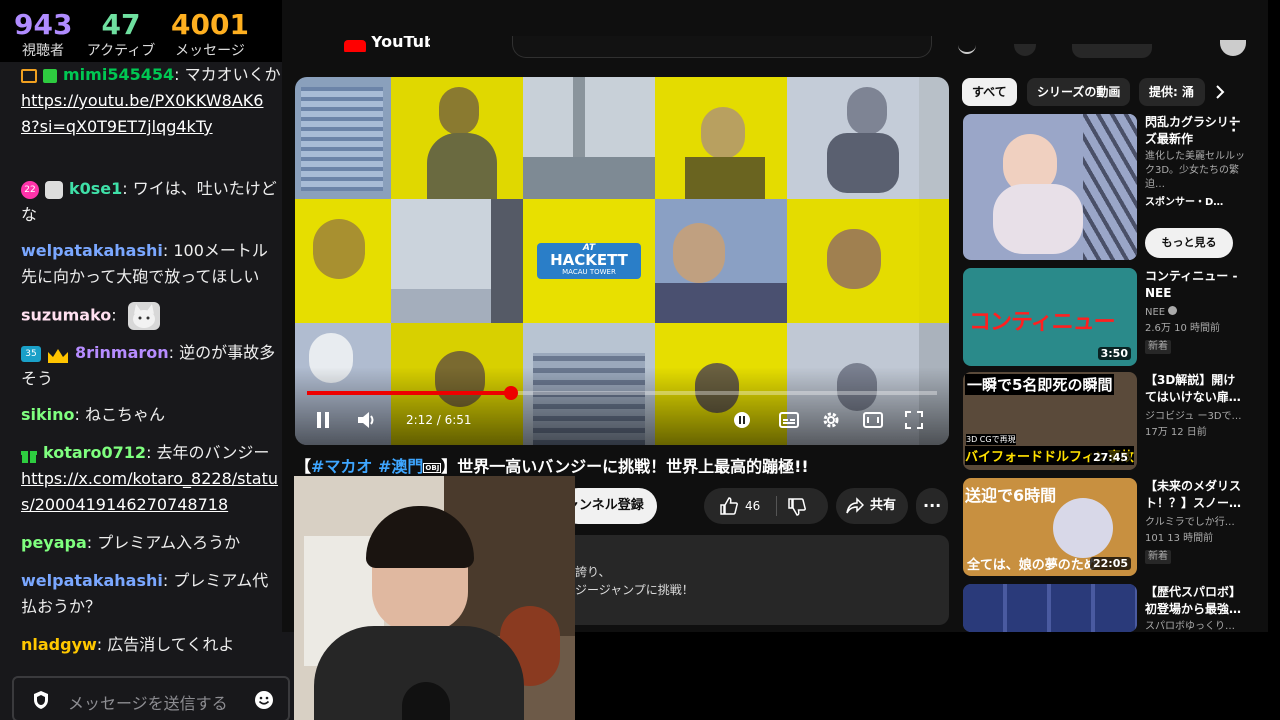  I want to click on youtube-logo: YouTube, so click(387, 44).